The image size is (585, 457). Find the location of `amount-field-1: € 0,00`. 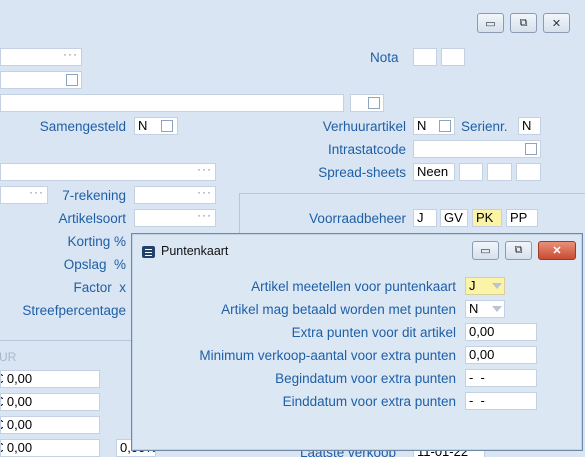

amount-field-1: € 0,00 is located at coordinates (50, 379).